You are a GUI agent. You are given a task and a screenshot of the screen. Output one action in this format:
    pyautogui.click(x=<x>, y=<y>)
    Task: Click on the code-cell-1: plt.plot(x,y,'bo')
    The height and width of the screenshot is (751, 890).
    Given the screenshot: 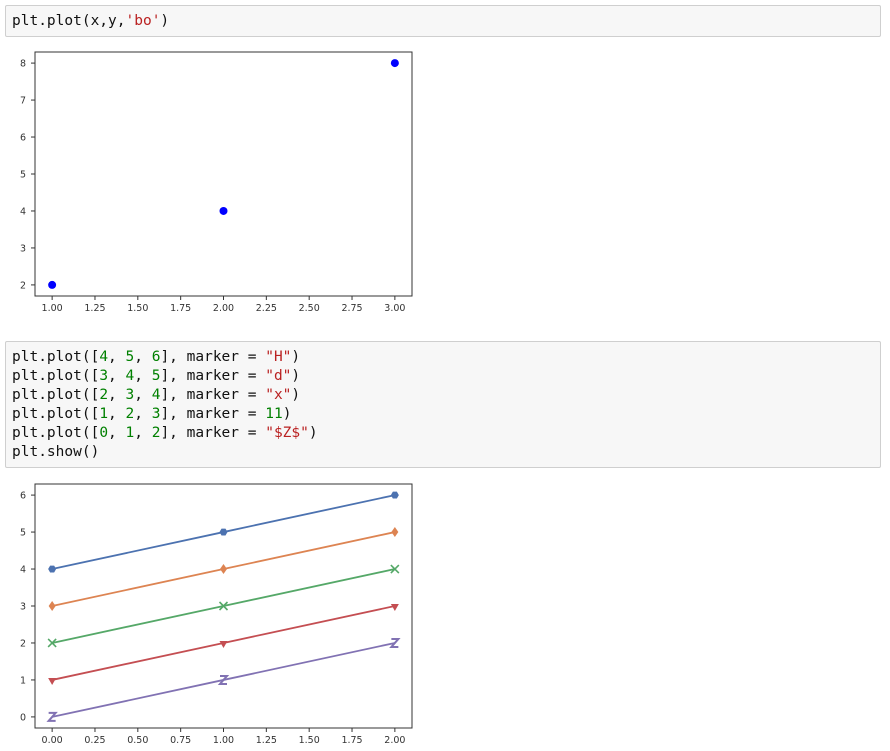 What is the action you would take?
    pyautogui.click(x=443, y=21)
    